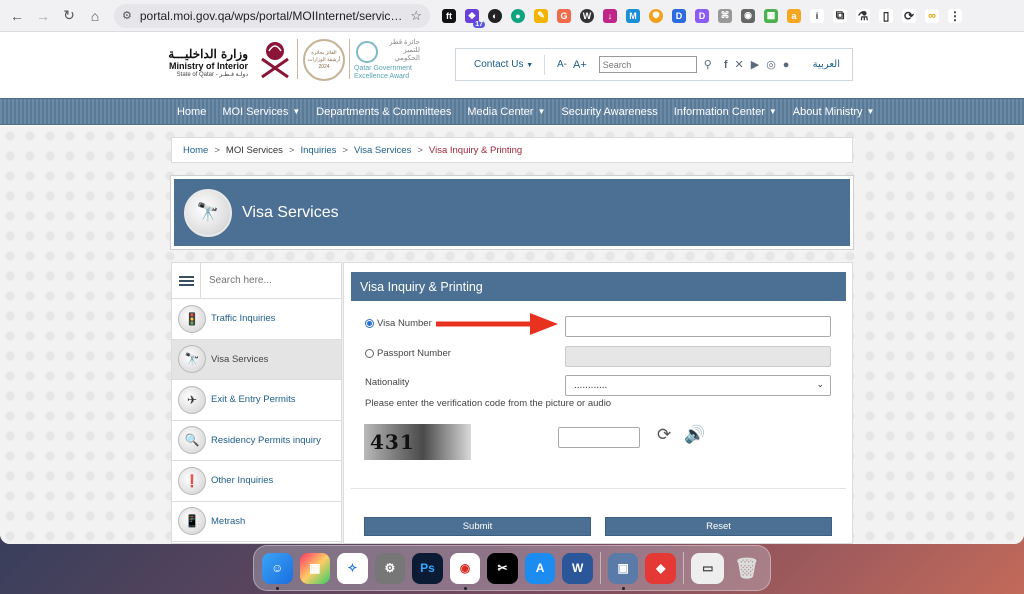 The image size is (1024, 594). Describe the element at coordinates (318, 150) in the screenshot. I see `breadcrumb-inquiries: Inquiries` at that location.